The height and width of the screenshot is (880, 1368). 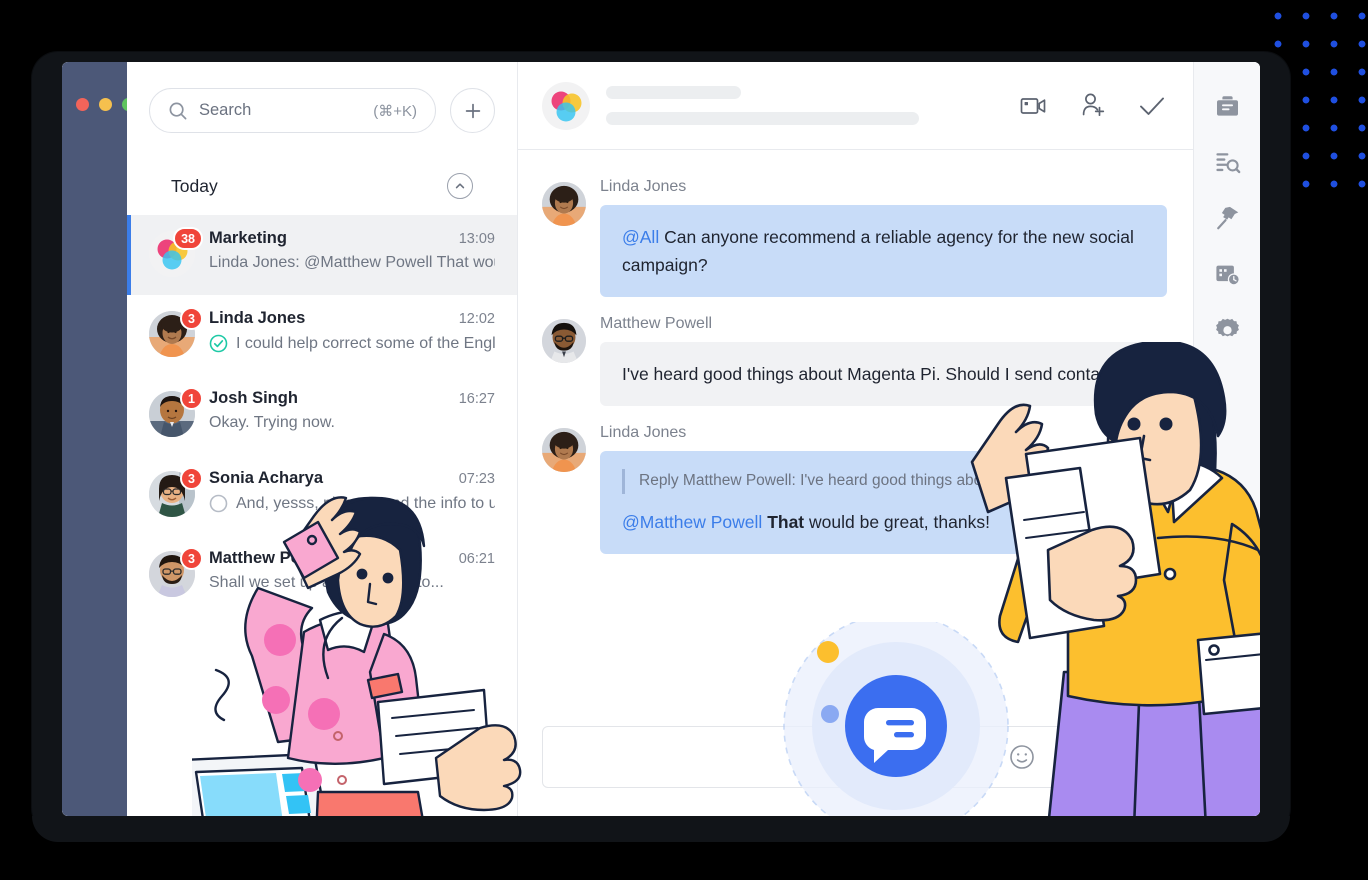 What do you see at coordinates (476, 319) in the screenshot?
I see `chat-item-time: 12:02` at bounding box center [476, 319].